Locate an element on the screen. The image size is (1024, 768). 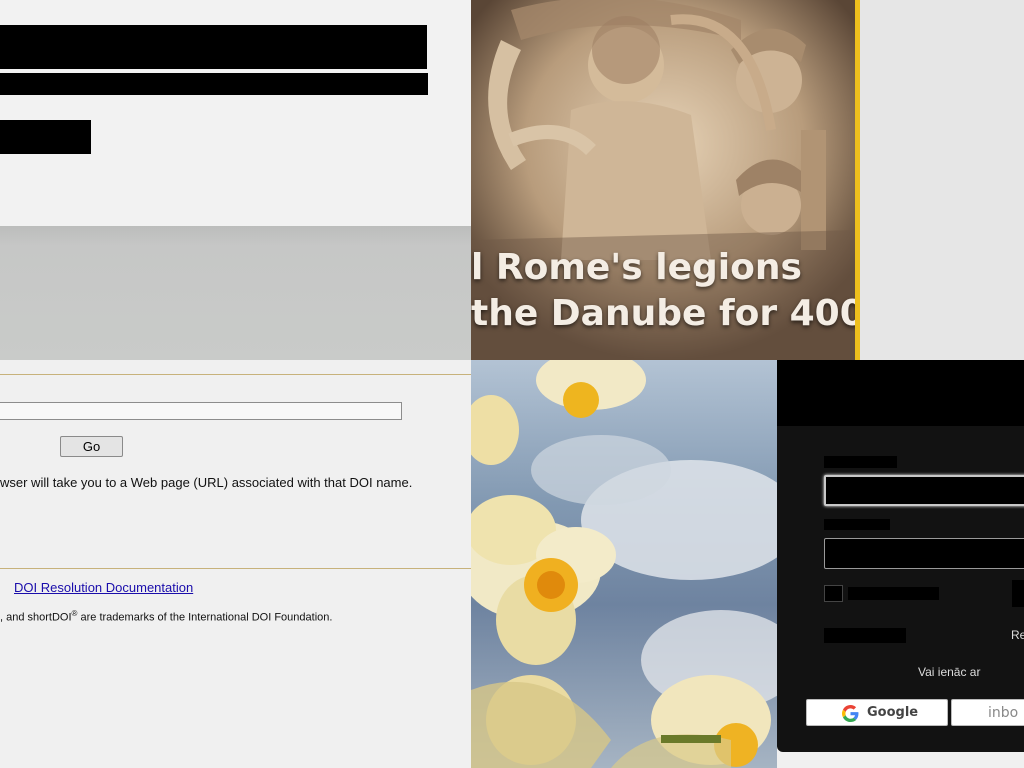
top-right-panel is located at coordinates (942, 180).